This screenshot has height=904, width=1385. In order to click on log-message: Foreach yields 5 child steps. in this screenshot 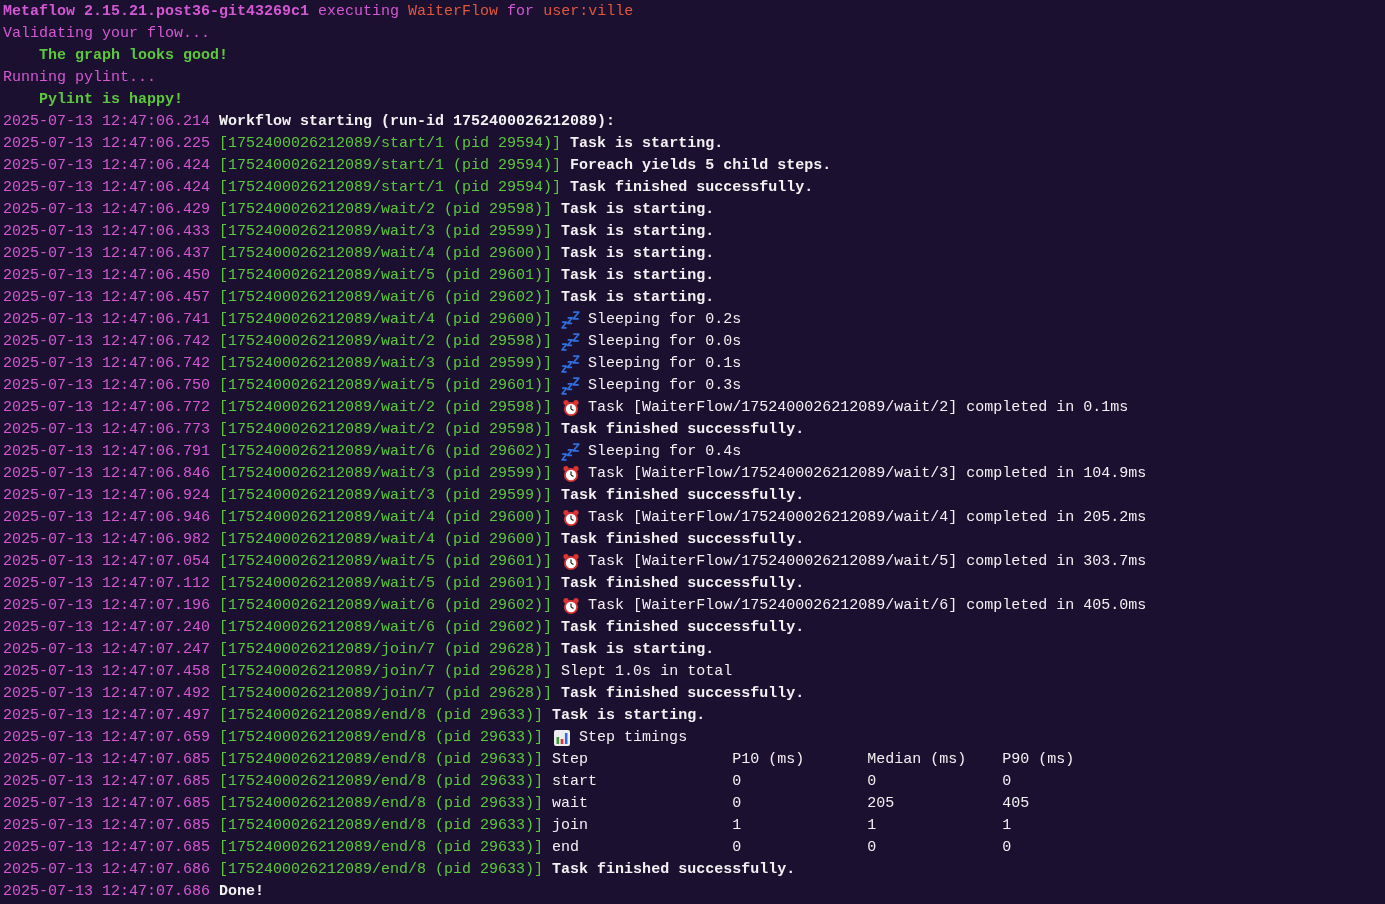, I will do `click(701, 166)`.